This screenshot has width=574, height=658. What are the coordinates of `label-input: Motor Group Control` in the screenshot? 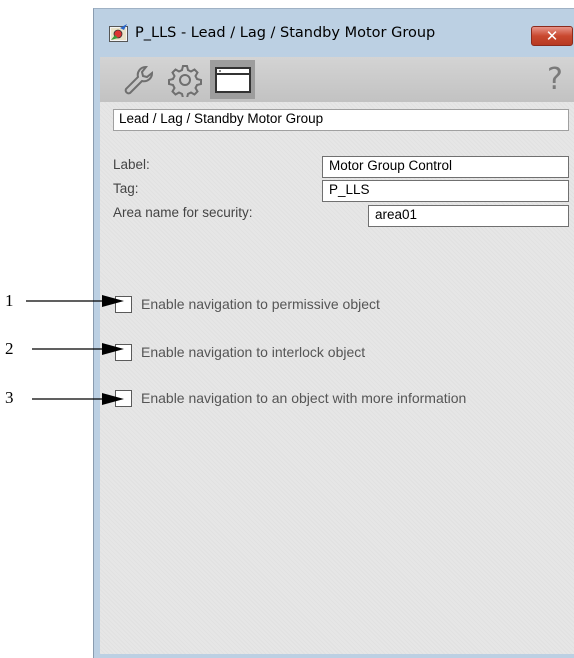 It's located at (445, 167).